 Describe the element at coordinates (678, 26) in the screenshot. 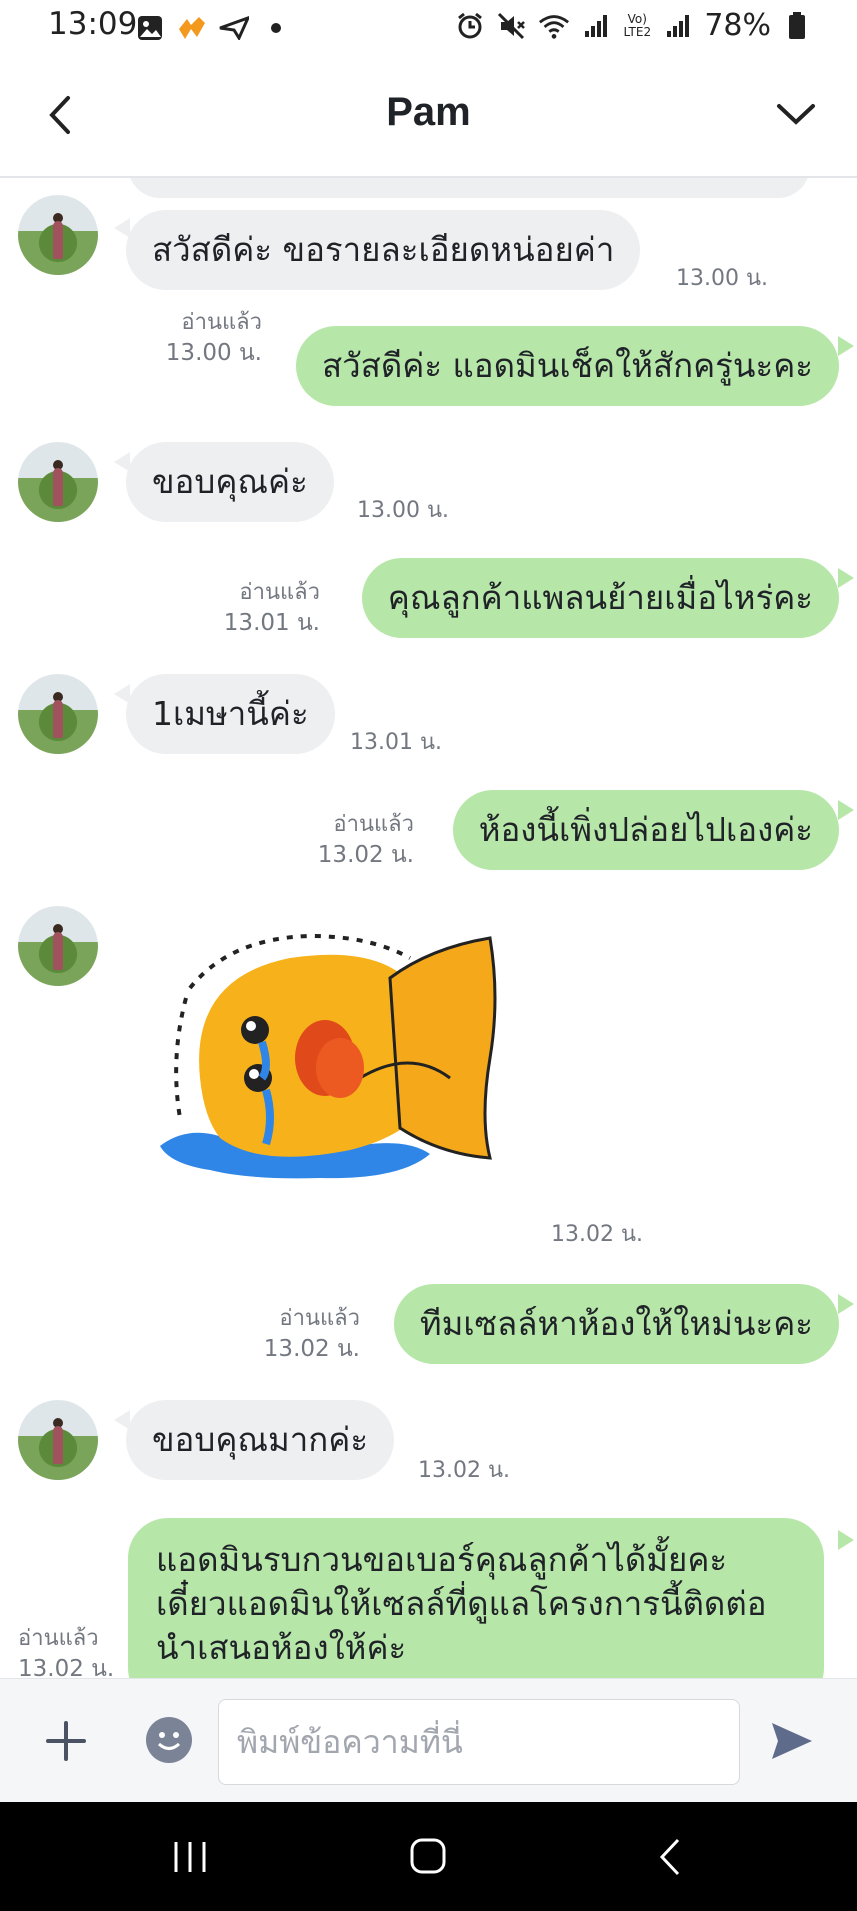

I see `signal-2-icon` at that location.